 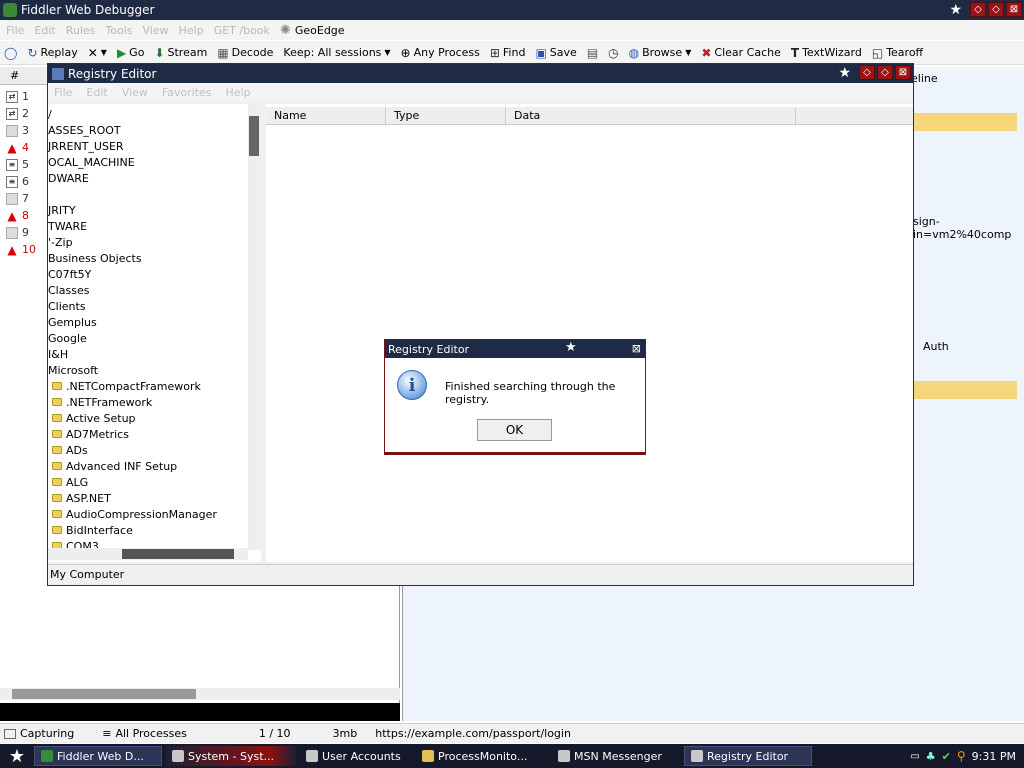 What do you see at coordinates (81, 498) in the screenshot?
I see `tree-folder-item: ASP.NET` at bounding box center [81, 498].